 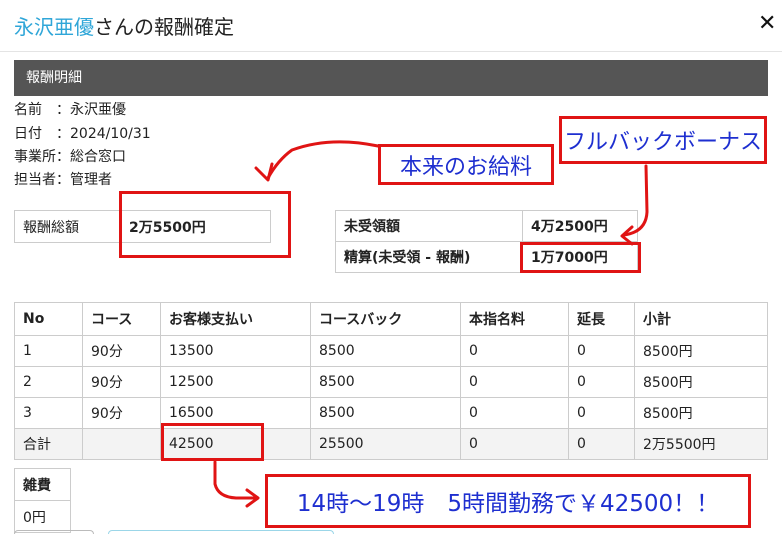 What do you see at coordinates (212, 442) in the screenshot?
I see `highlight-customer-total` at bounding box center [212, 442].